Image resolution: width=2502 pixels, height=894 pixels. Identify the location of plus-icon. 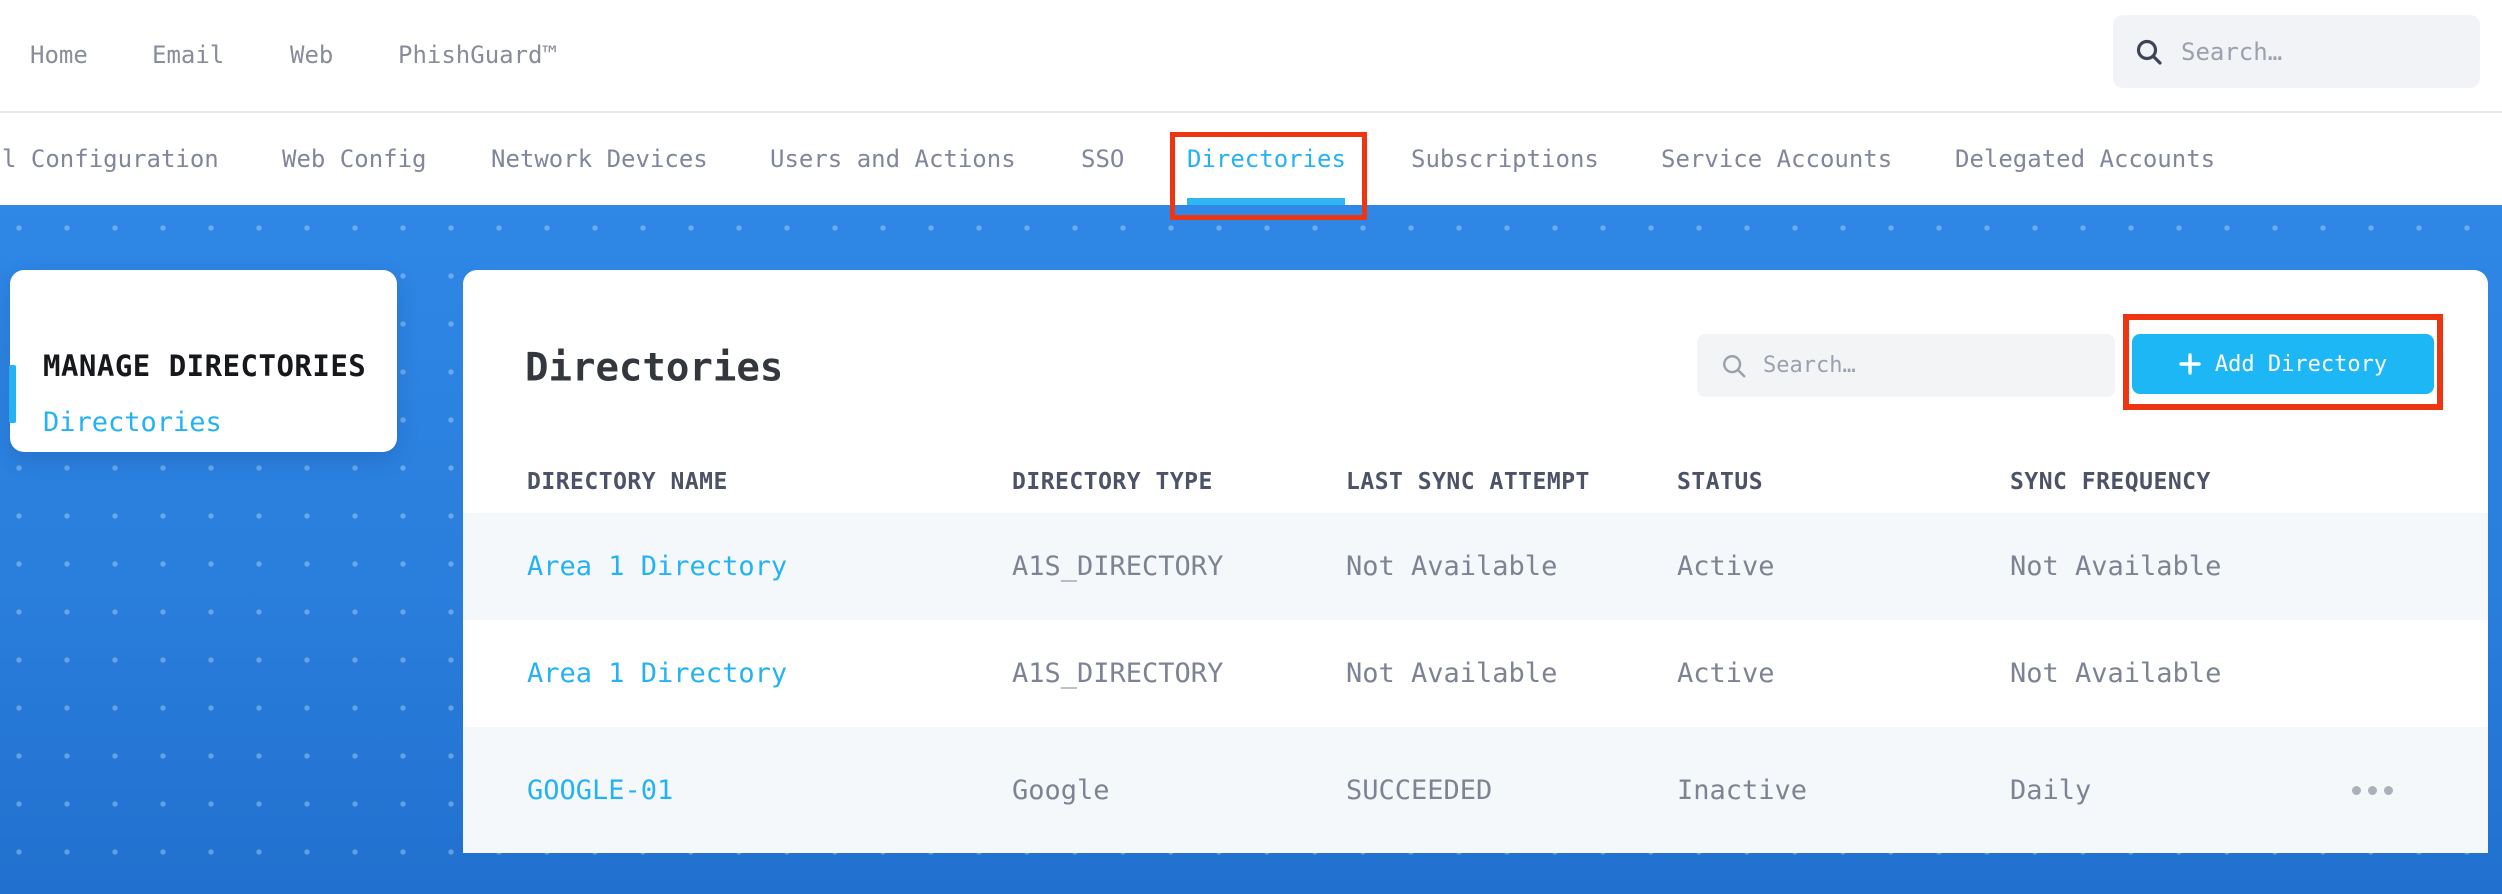
(2190, 364).